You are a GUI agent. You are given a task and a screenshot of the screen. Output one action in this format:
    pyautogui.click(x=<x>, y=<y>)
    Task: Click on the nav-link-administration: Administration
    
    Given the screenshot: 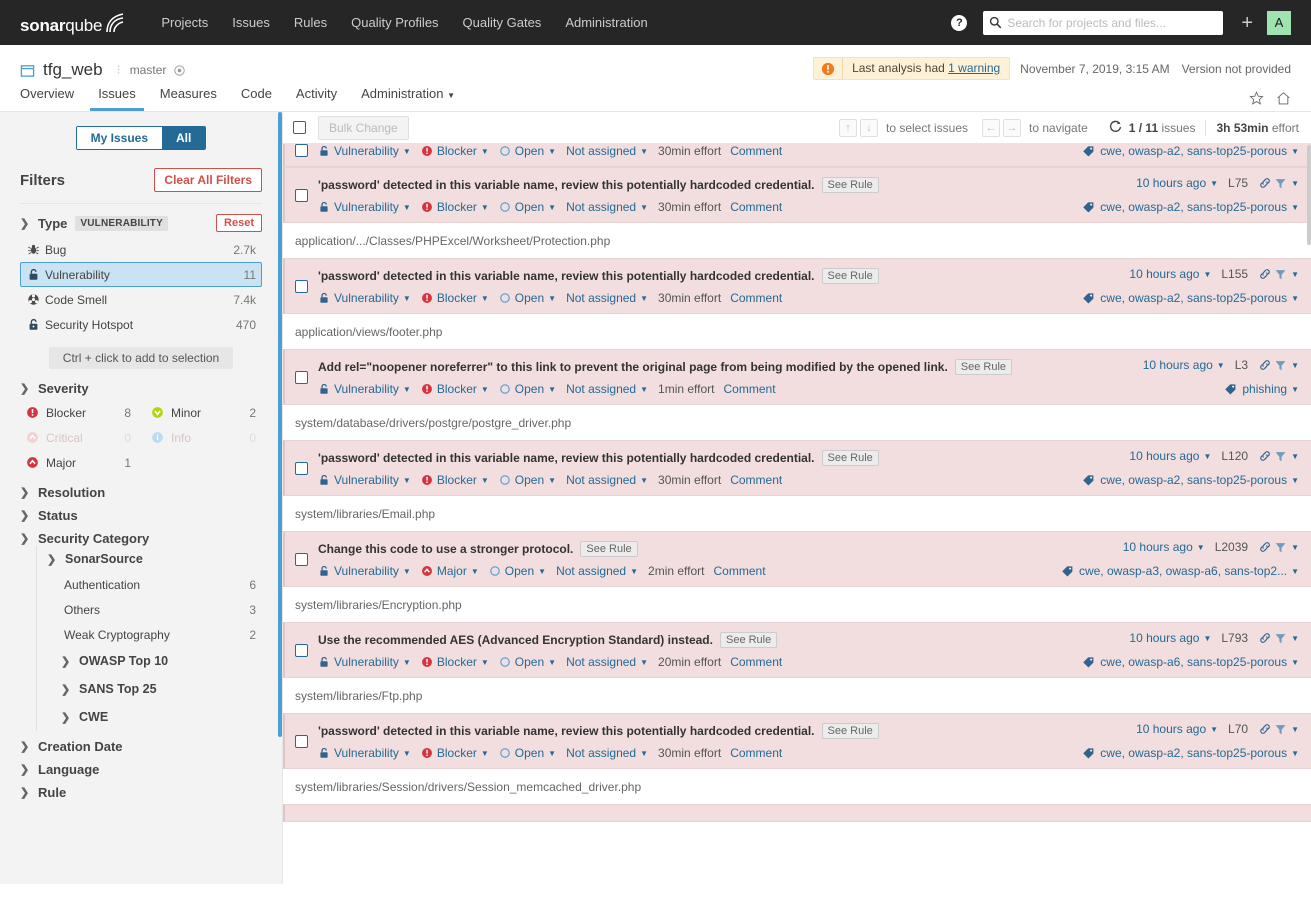 What is the action you would take?
    pyautogui.click(x=606, y=22)
    